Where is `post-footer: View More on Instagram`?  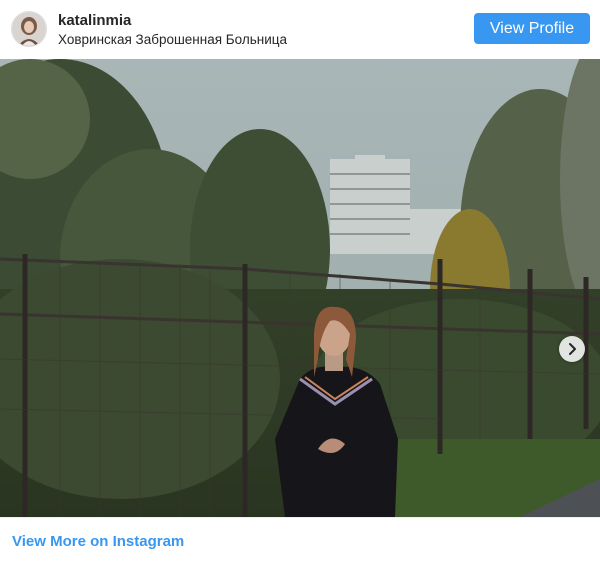 post-footer: View More on Instagram is located at coordinates (300, 541).